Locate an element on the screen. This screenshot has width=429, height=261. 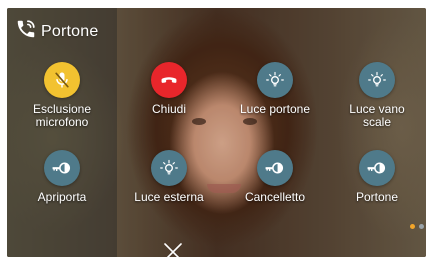
gate-label: Cancelletto is located at coordinates (275, 197).